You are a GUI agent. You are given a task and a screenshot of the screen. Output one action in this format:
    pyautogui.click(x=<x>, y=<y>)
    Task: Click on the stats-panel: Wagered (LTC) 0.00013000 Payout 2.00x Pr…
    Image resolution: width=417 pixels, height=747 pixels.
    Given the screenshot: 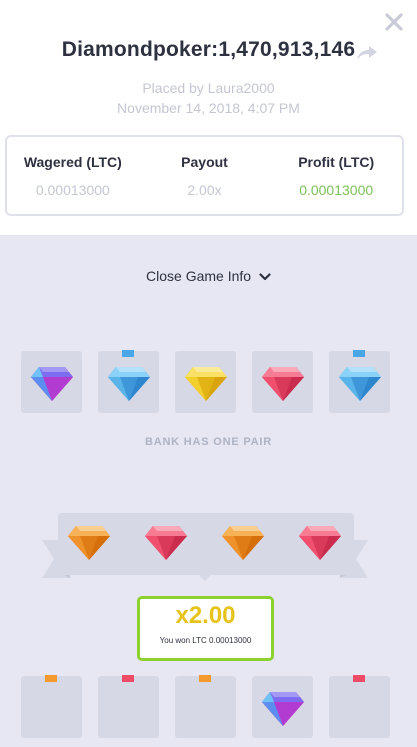 What is the action you would take?
    pyautogui.click(x=204, y=175)
    